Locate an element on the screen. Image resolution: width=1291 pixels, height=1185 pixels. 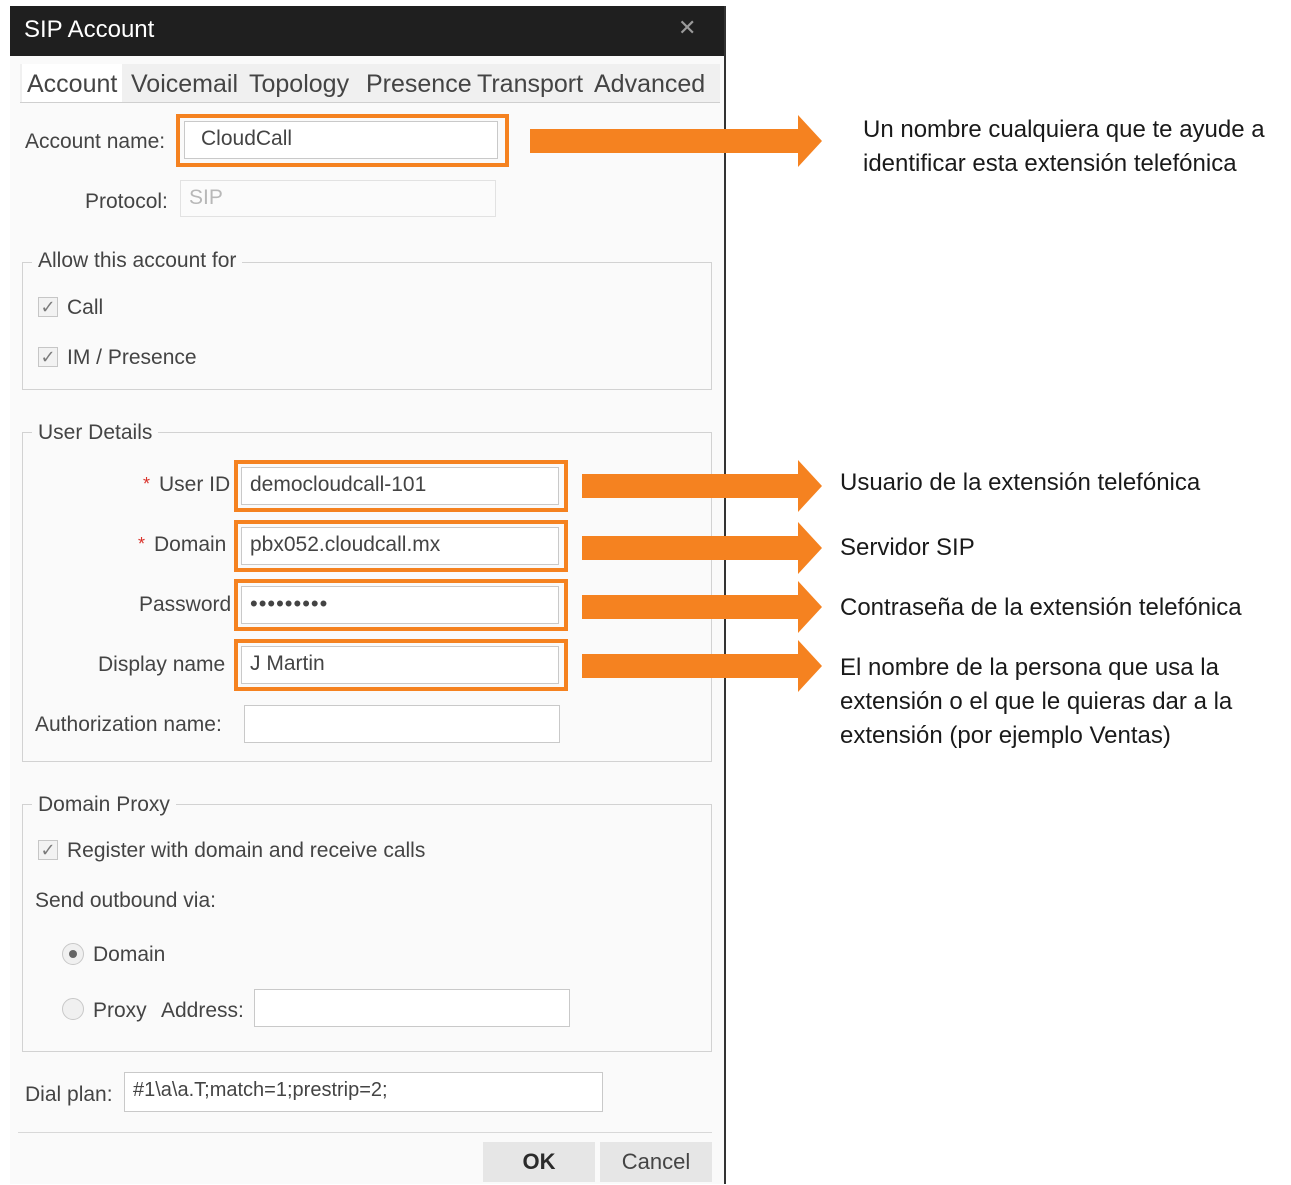
domain-radio is located at coordinates (73, 954).